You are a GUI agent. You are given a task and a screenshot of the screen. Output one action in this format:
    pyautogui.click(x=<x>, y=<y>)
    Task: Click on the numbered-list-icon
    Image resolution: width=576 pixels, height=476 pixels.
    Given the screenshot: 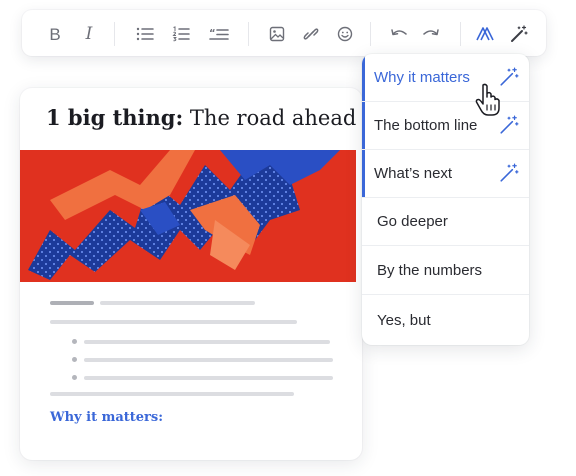 What is the action you would take?
    pyautogui.click(x=181, y=34)
    